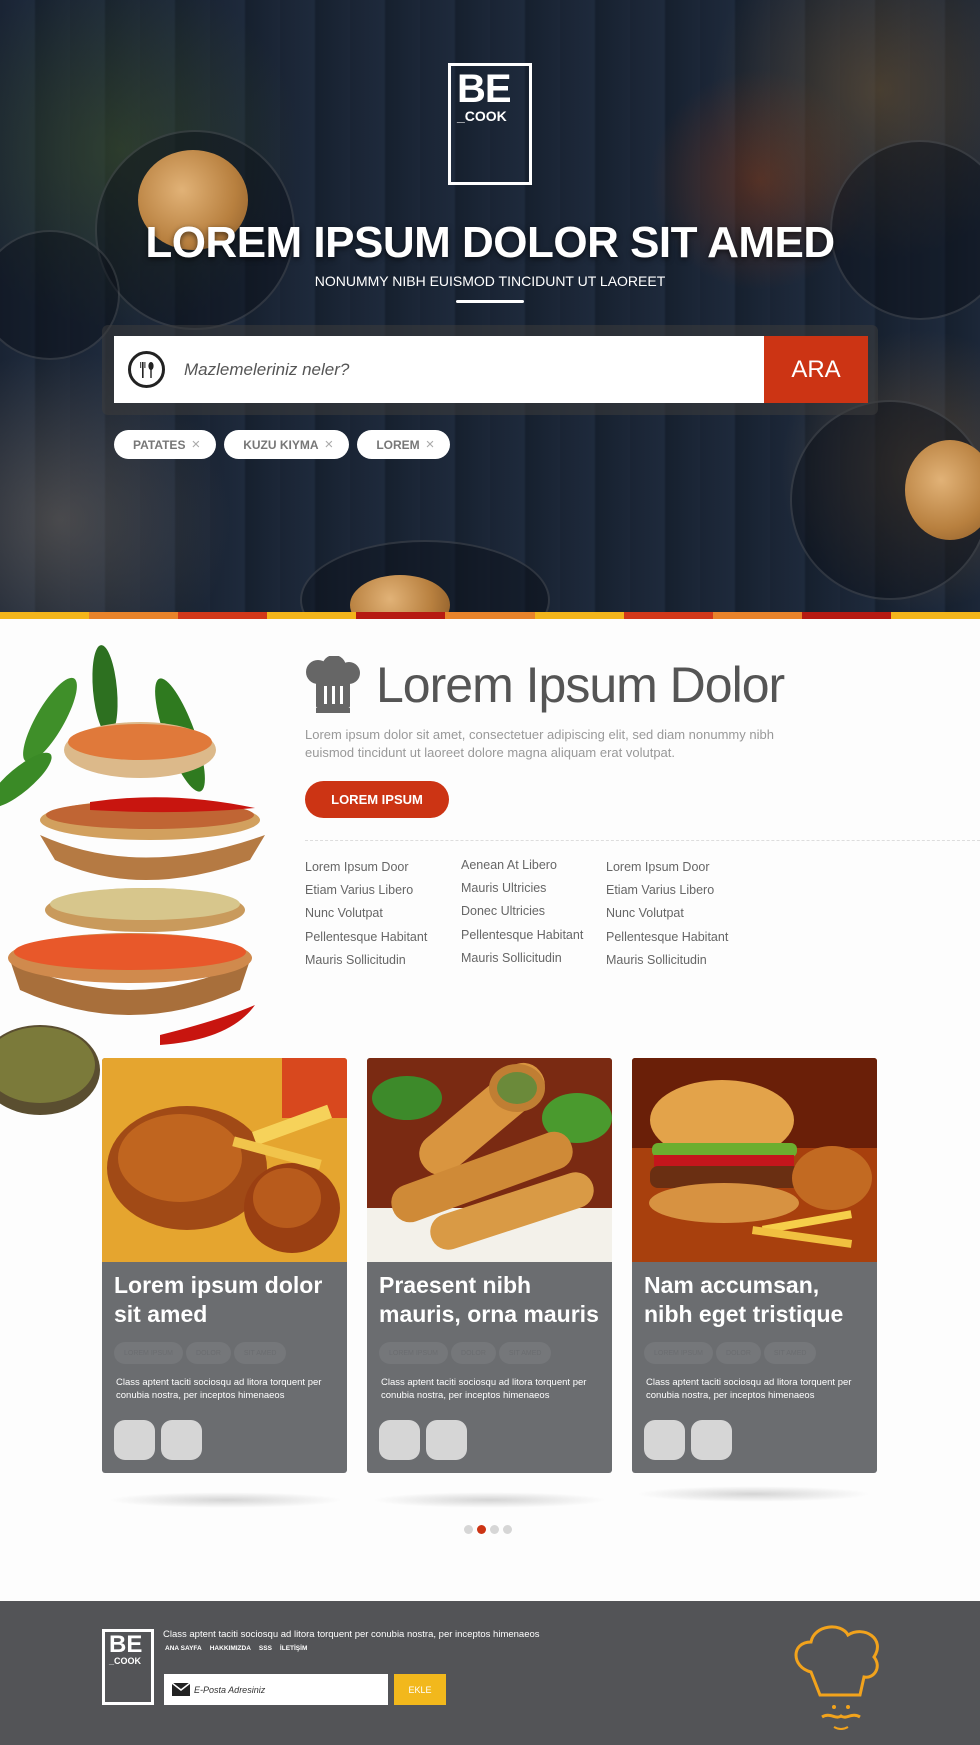 The width and height of the screenshot is (980, 1745). What do you see at coordinates (488, 1529) in the screenshot?
I see `carousel-pagination` at bounding box center [488, 1529].